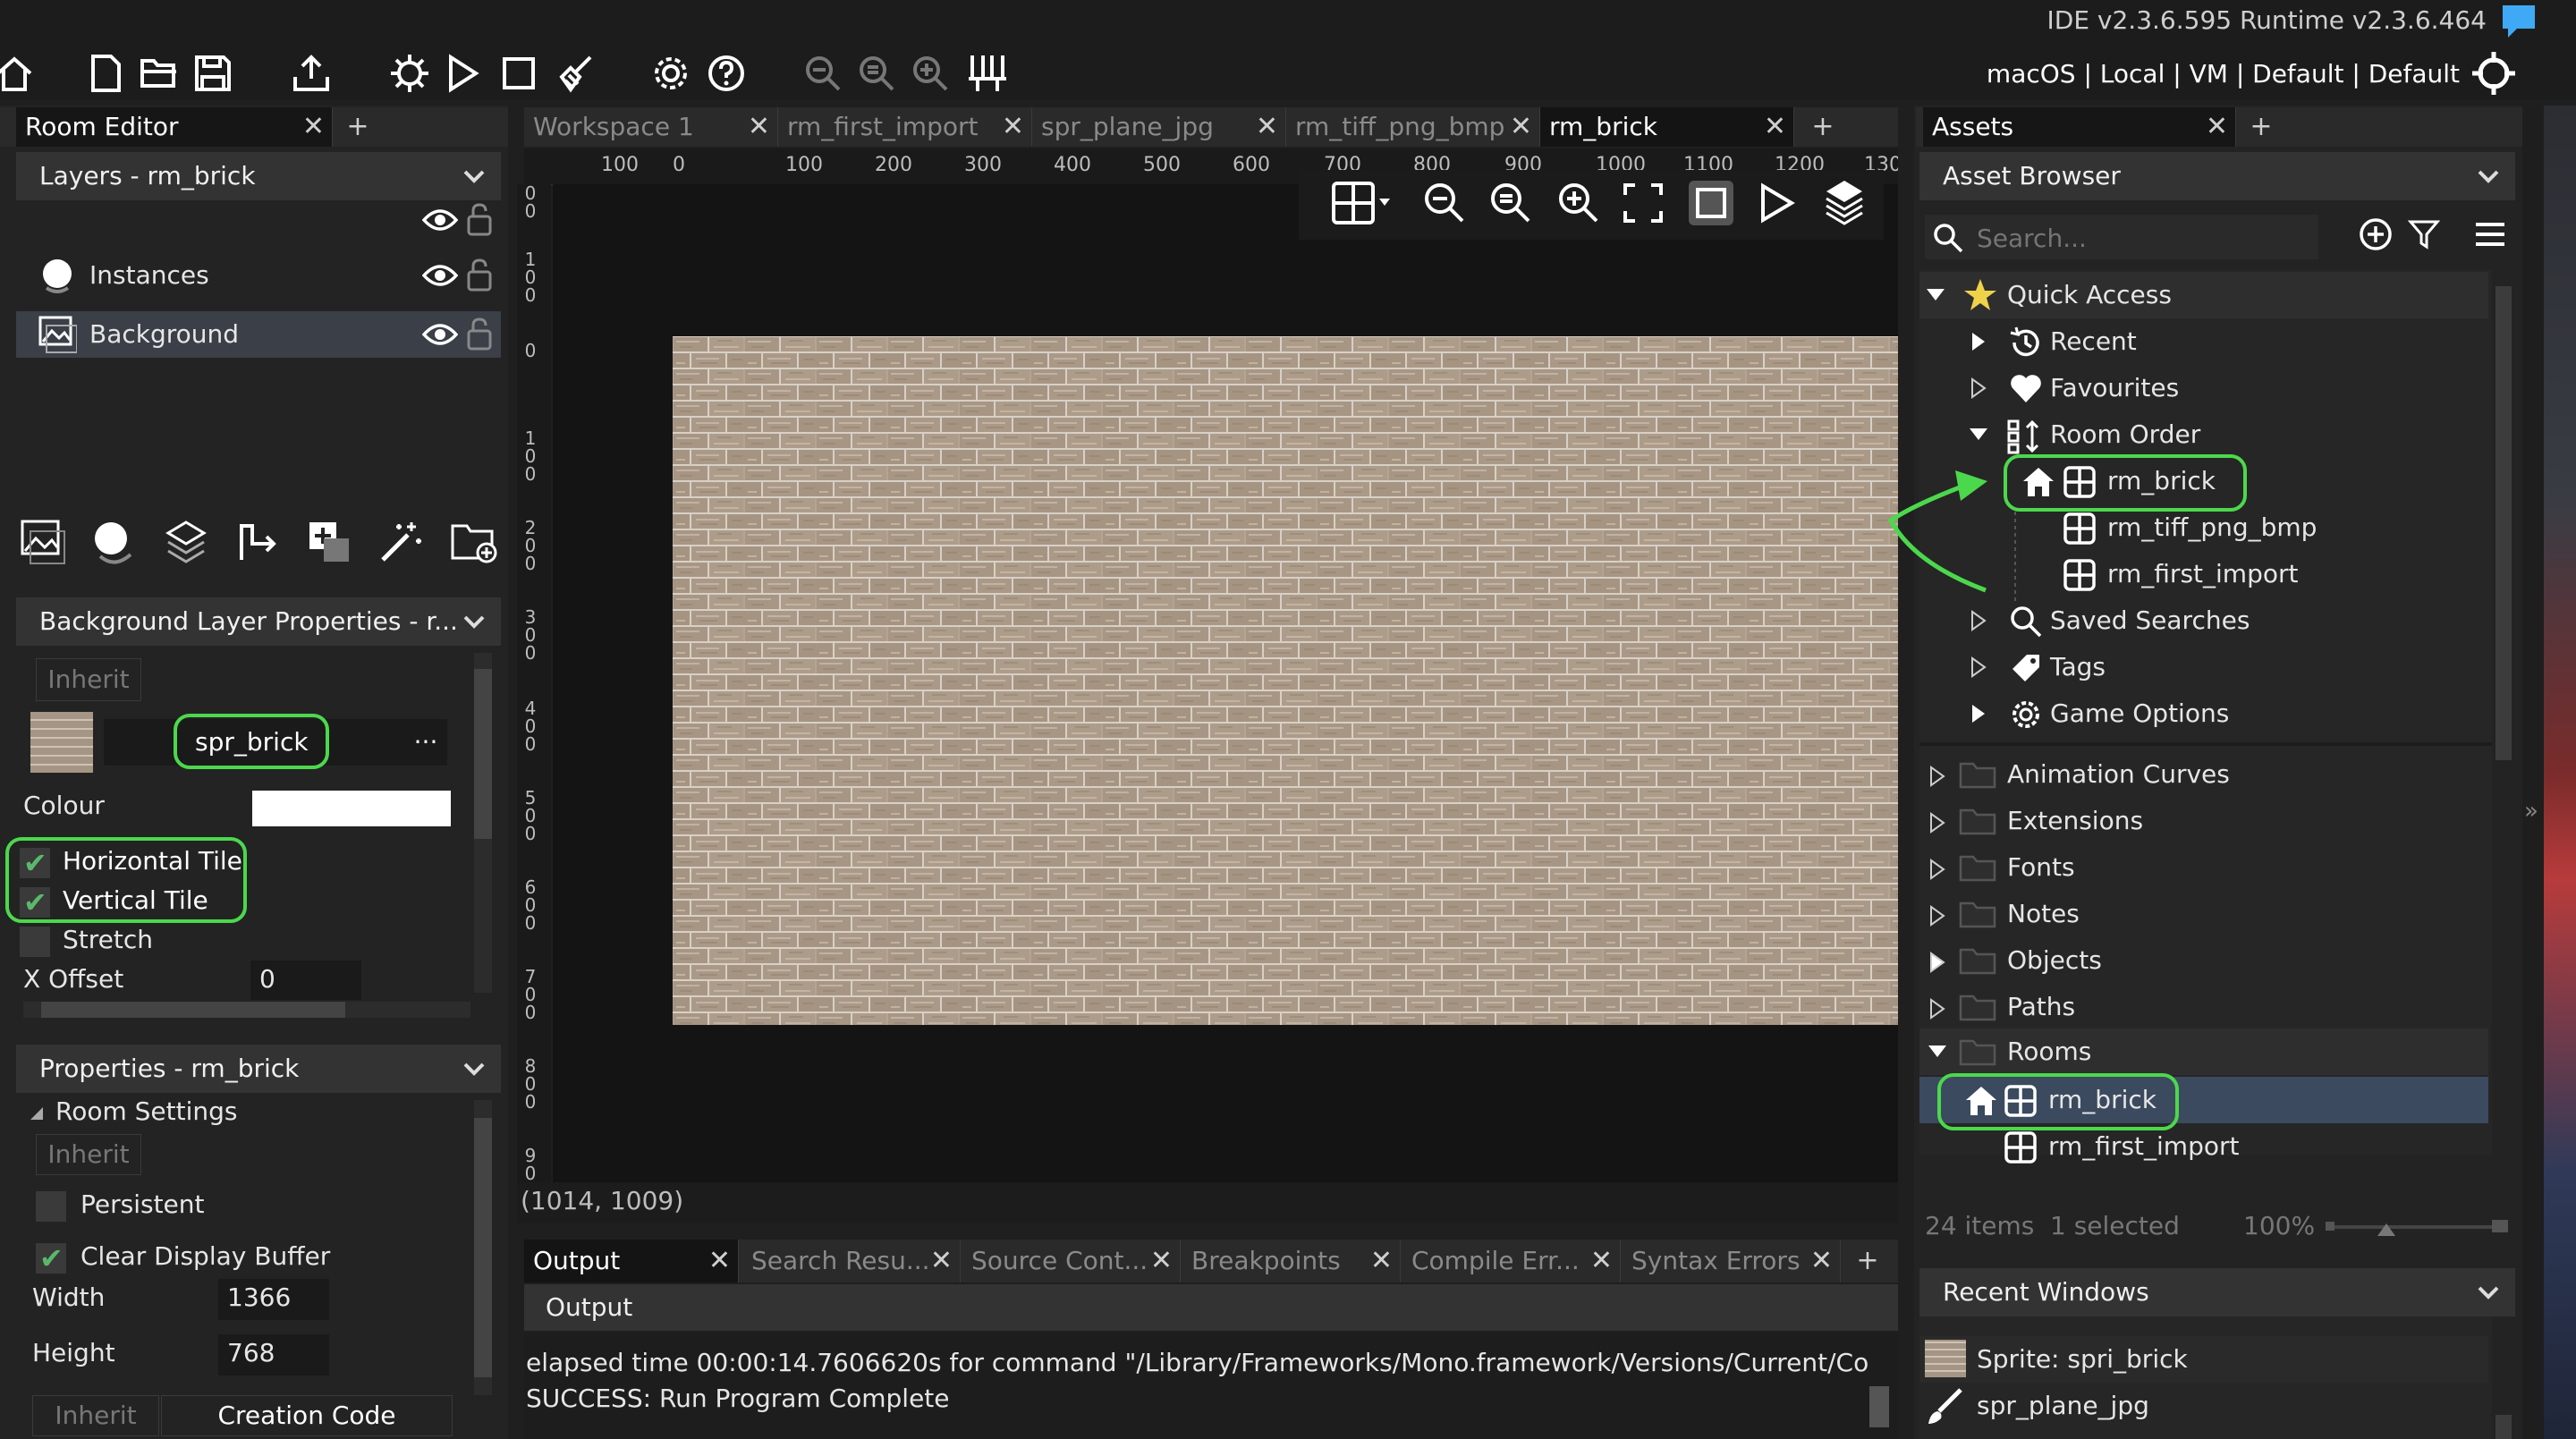  Describe the element at coordinates (1413, 127) in the screenshot. I see `tab-rm-tiff-png-bmp: rm_tiff_png_bmp ✕` at that location.